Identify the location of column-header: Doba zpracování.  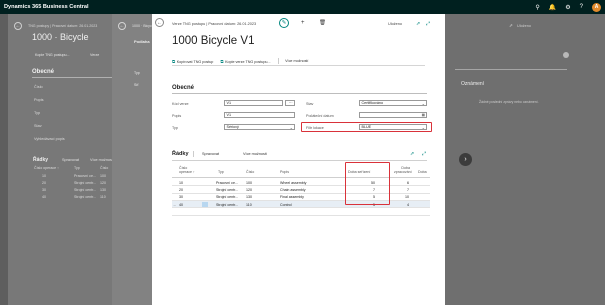
(403, 170).